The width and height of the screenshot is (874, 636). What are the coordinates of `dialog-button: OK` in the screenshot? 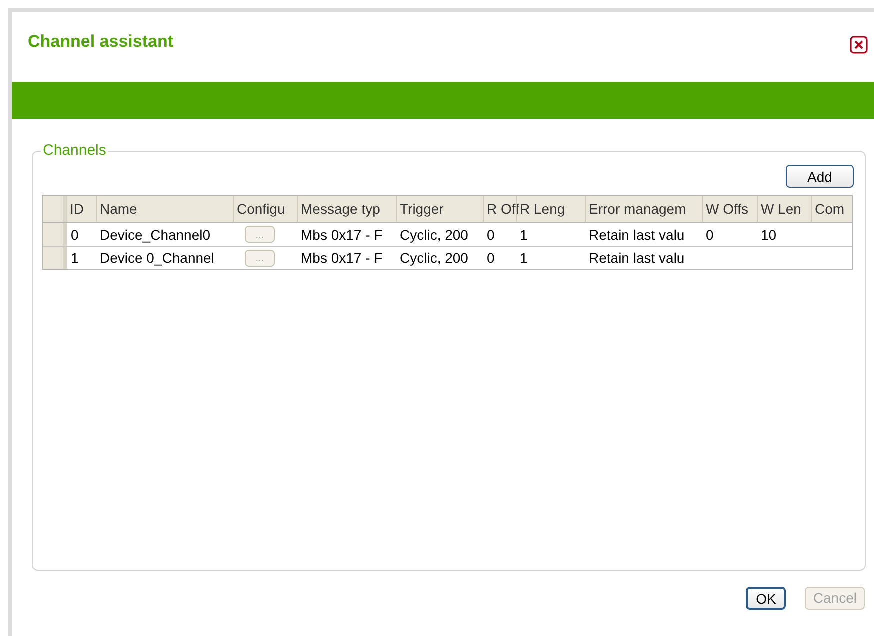 It's located at (766, 598).